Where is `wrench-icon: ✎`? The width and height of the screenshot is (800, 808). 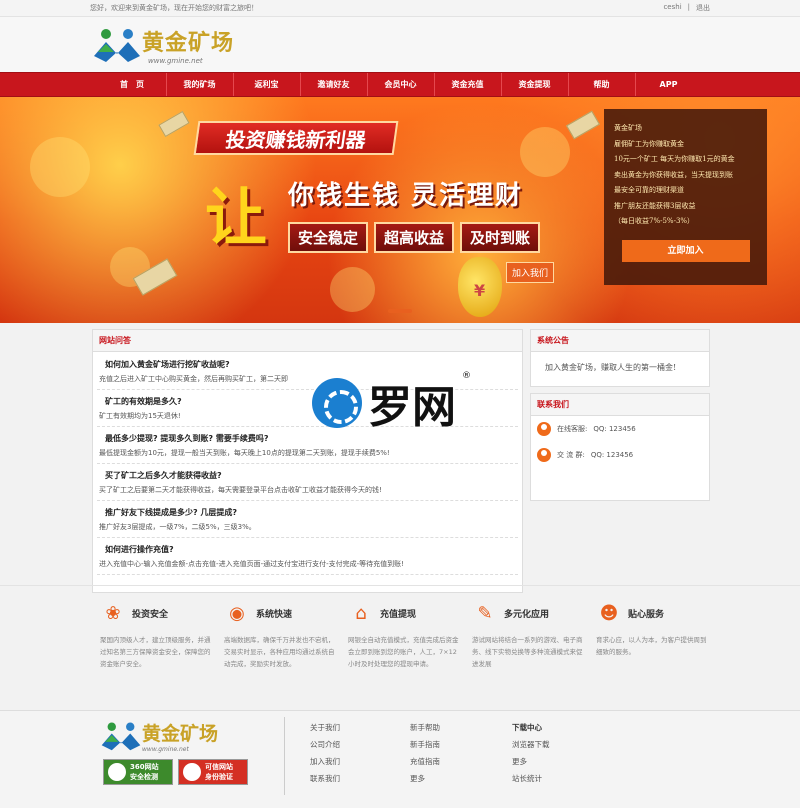 wrench-icon: ✎ is located at coordinates (485, 613).